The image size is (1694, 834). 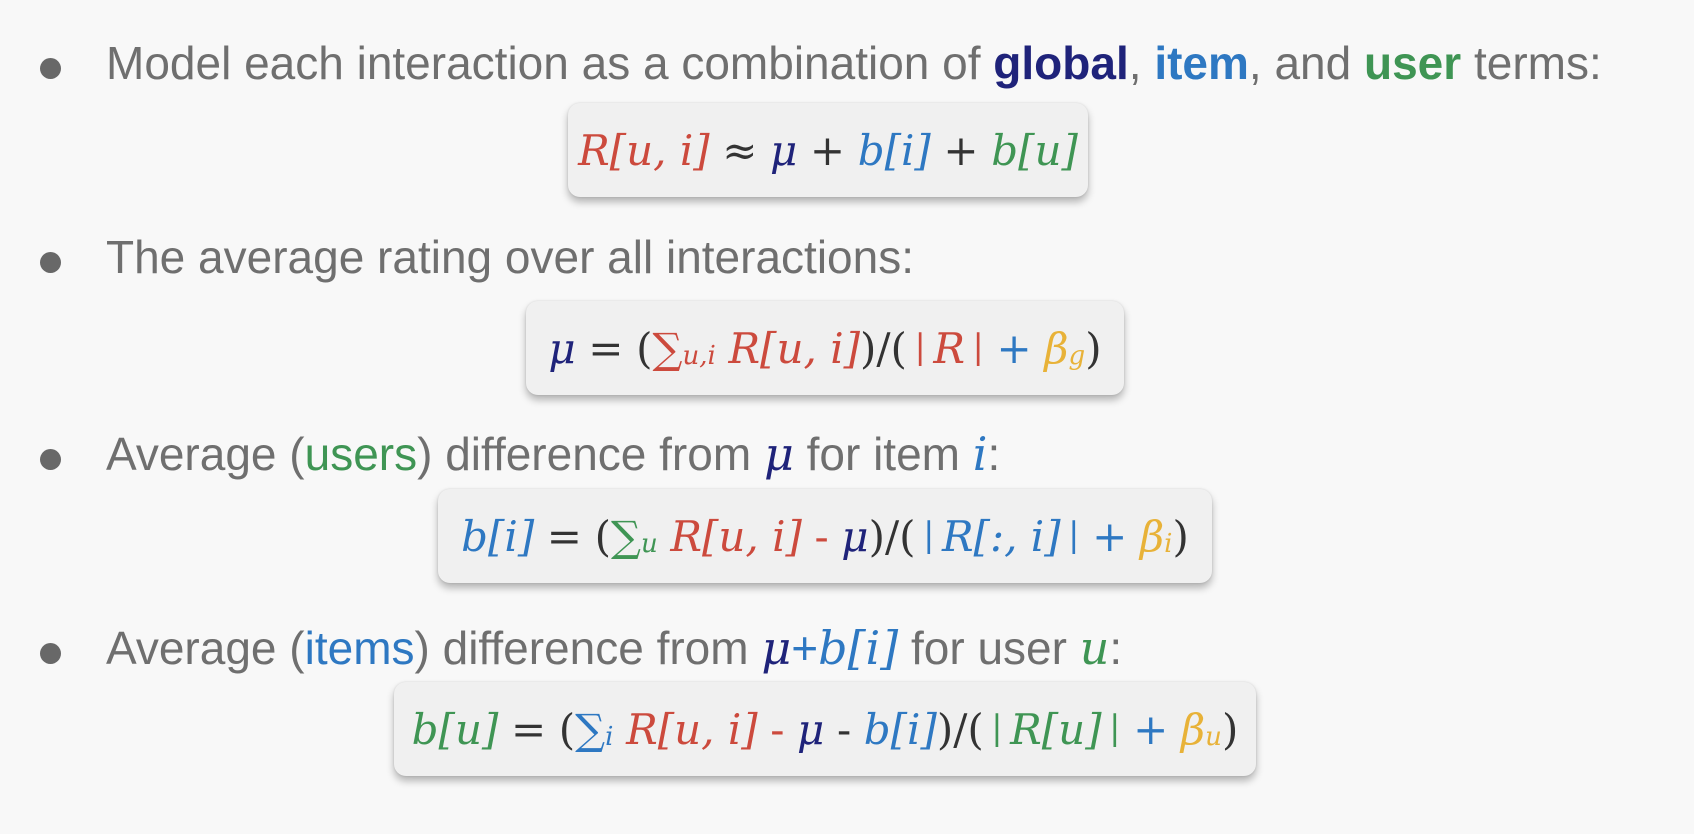 I want to click on term-item: item, so click(x=1201, y=63).